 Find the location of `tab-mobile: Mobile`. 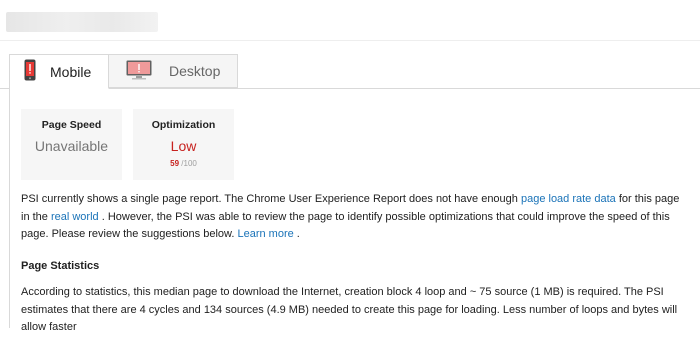

tab-mobile: Mobile is located at coordinates (59, 71).